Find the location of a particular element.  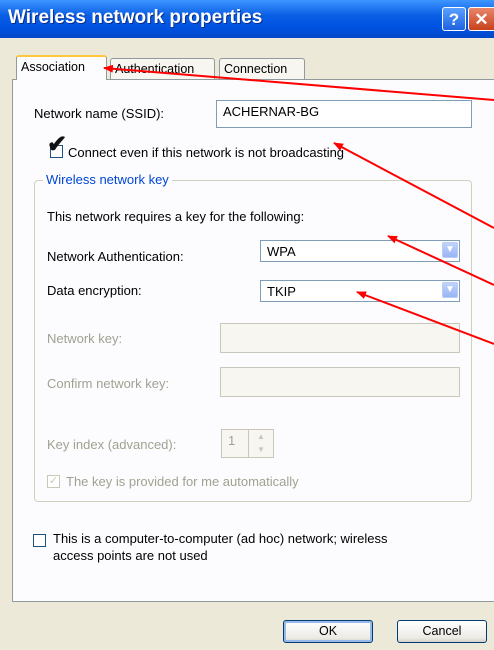

encryption-select: TKIP ▼ is located at coordinates (360, 291).